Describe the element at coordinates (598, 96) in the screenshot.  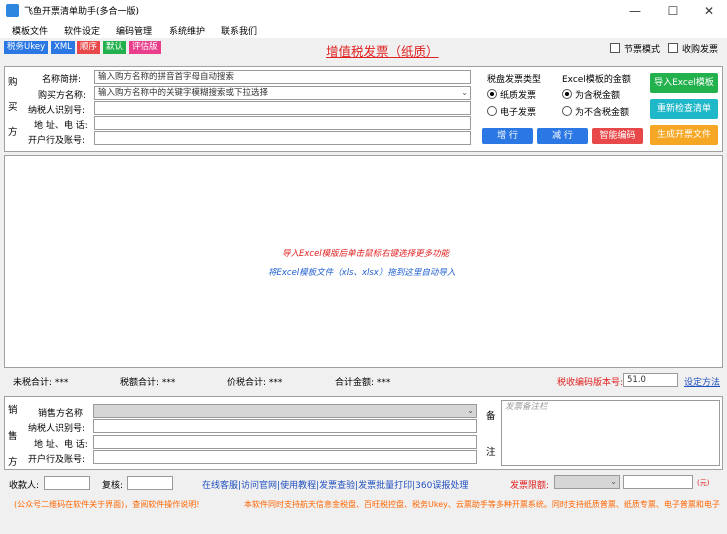
I see `tax-inclusive-label: 为含税金额` at that location.